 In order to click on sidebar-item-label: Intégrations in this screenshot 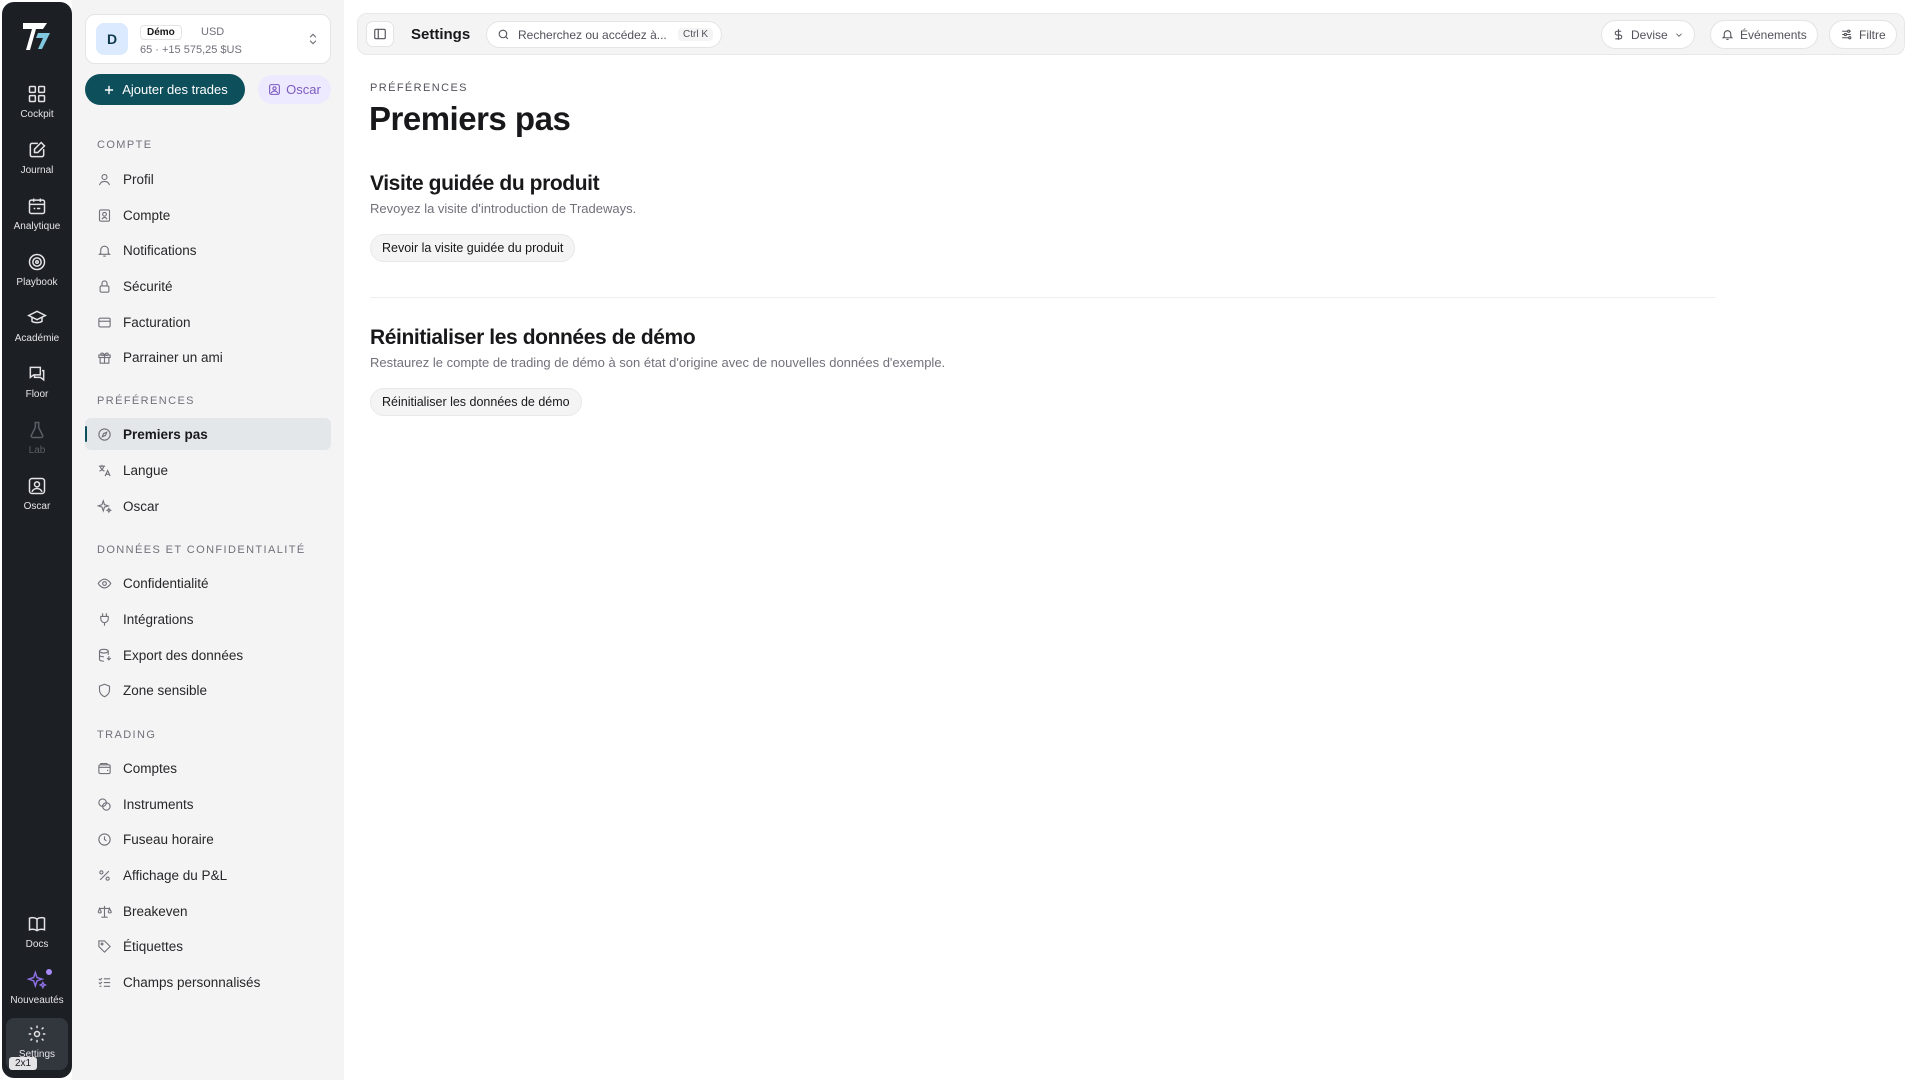, I will do `click(158, 619)`.